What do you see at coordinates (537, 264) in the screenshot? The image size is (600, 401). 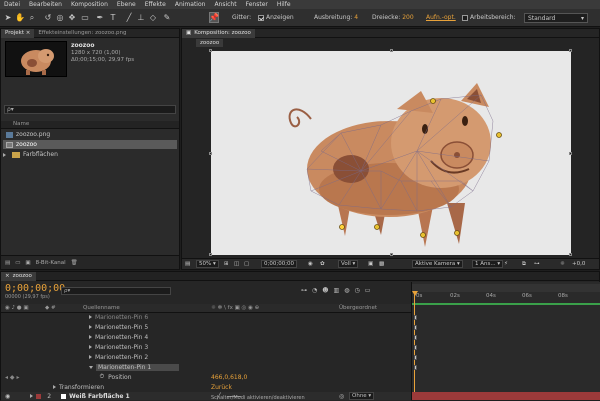 I see `flowchart-icon: ⊶` at bounding box center [537, 264].